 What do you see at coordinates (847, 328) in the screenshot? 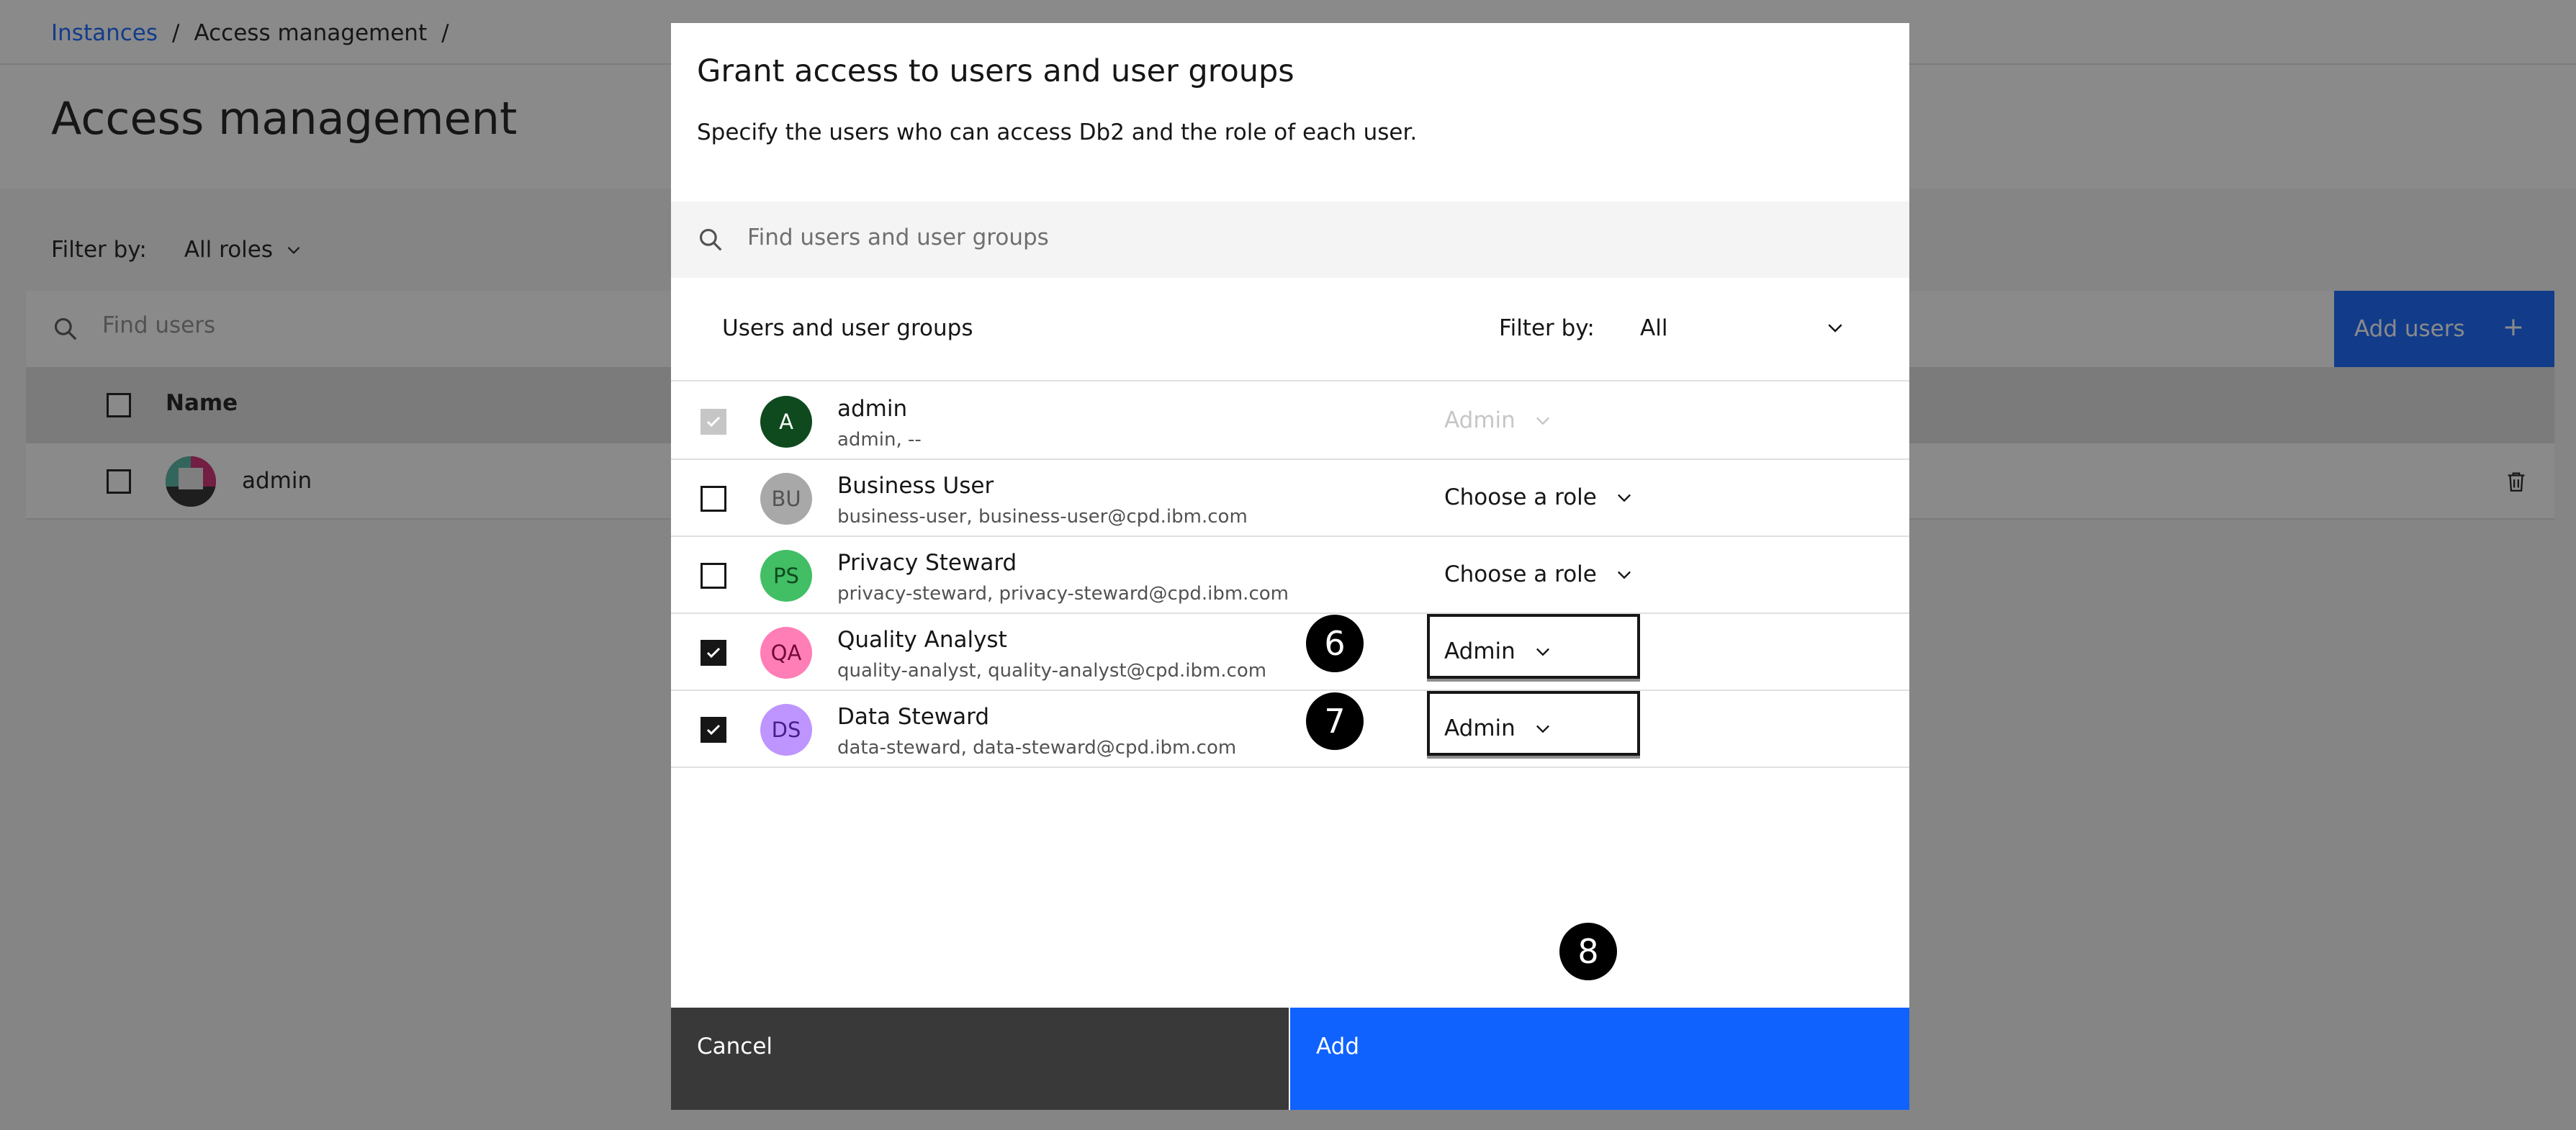
I see `list-title: Users and user groups` at bounding box center [847, 328].